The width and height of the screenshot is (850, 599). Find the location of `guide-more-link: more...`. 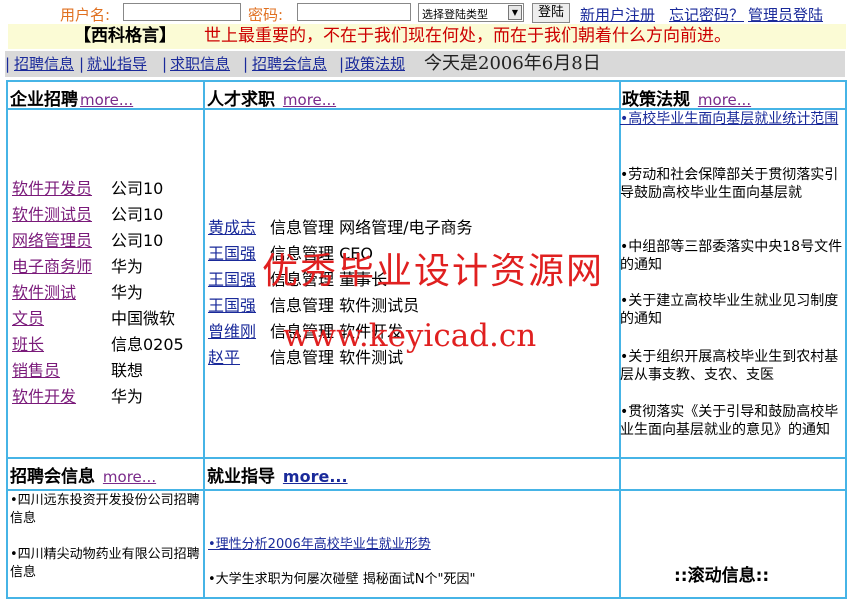

guide-more-link: more... is located at coordinates (315, 476).